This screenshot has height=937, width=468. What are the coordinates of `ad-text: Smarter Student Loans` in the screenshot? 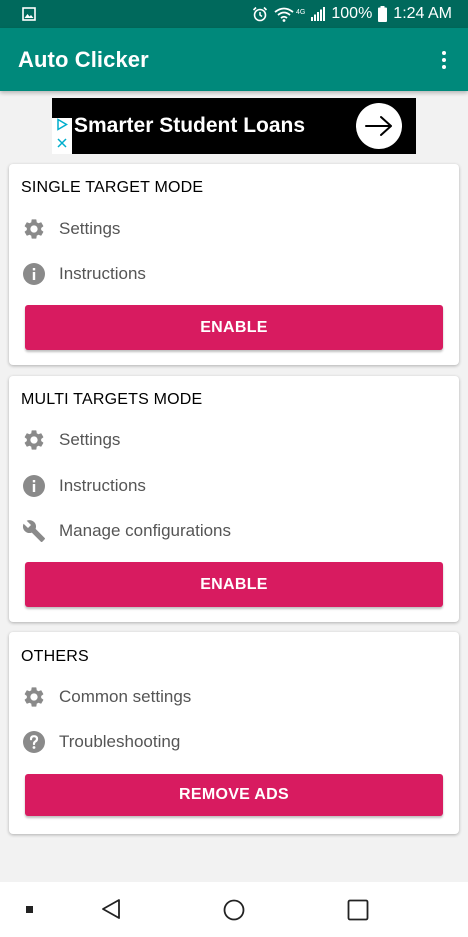 It's located at (189, 126).